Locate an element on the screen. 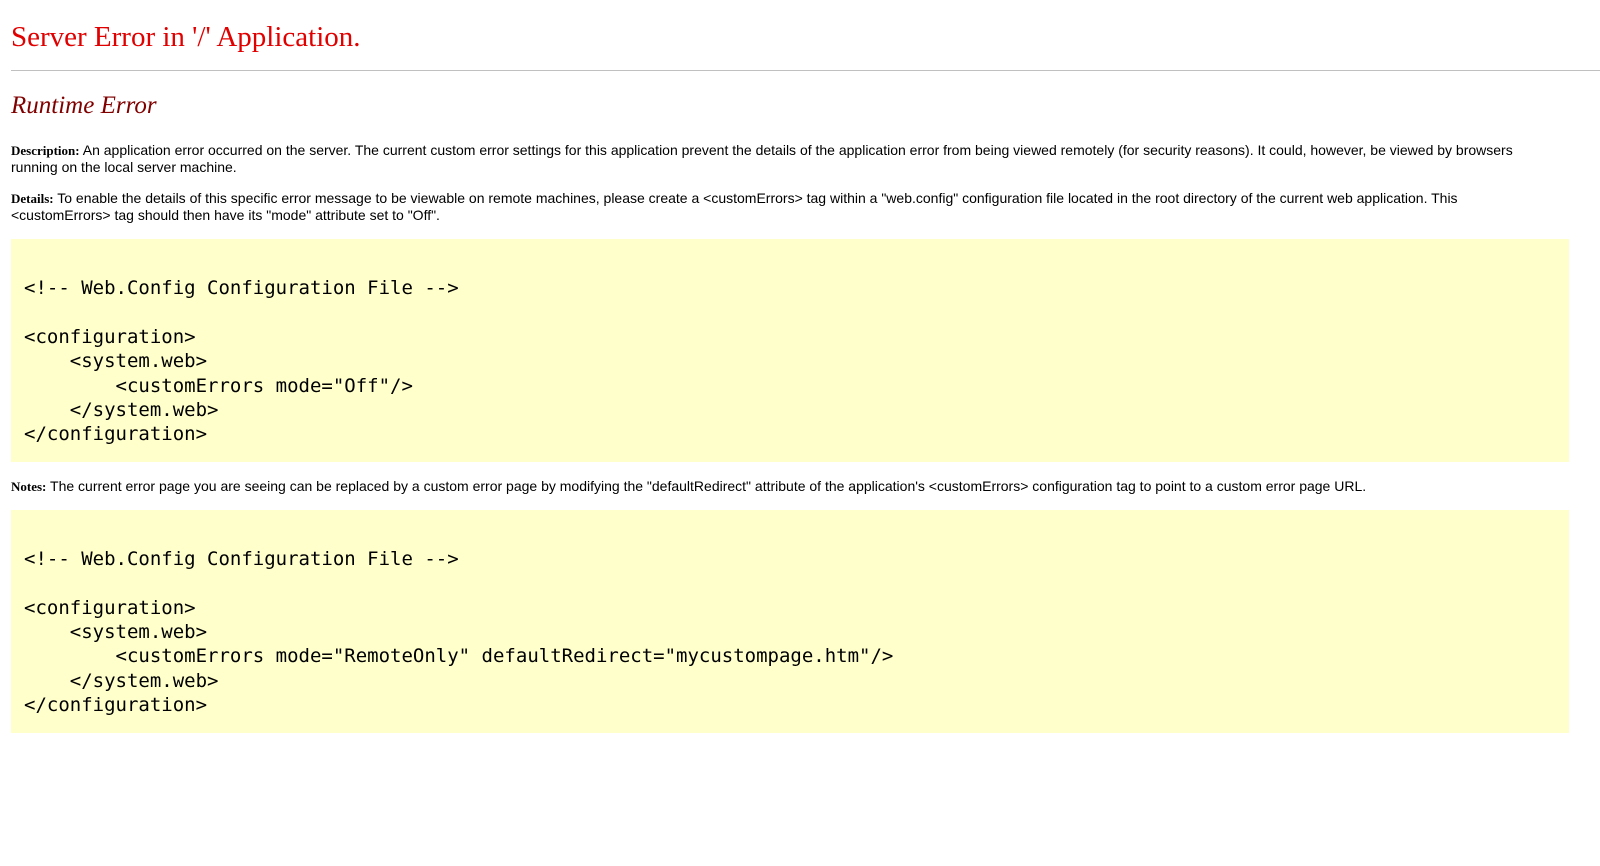 Image resolution: width=1600 pixels, height=866 pixels. details-label: Details: is located at coordinates (32, 198).